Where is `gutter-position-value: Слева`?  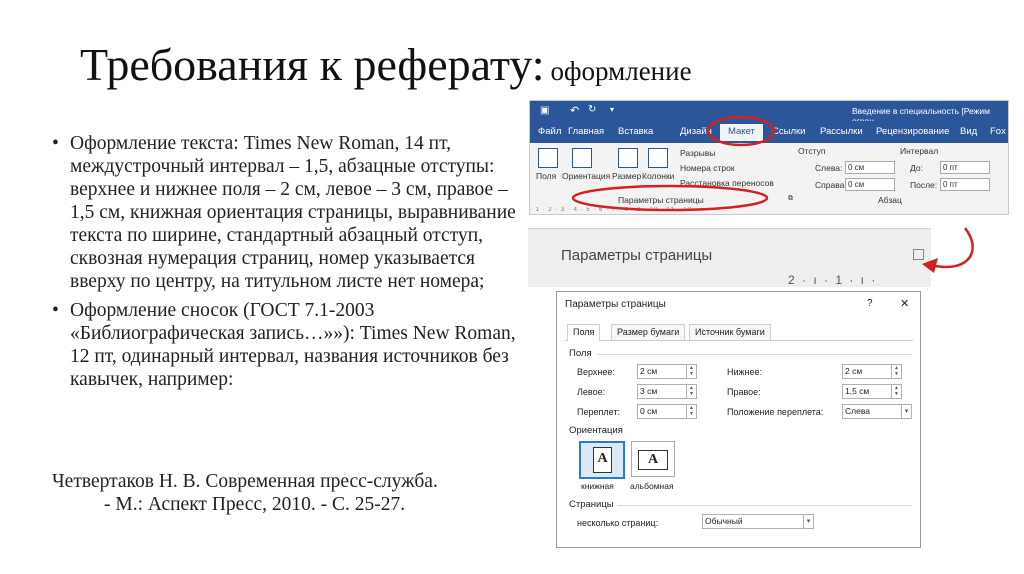
gutter-position-value: Слева is located at coordinates (857, 411).